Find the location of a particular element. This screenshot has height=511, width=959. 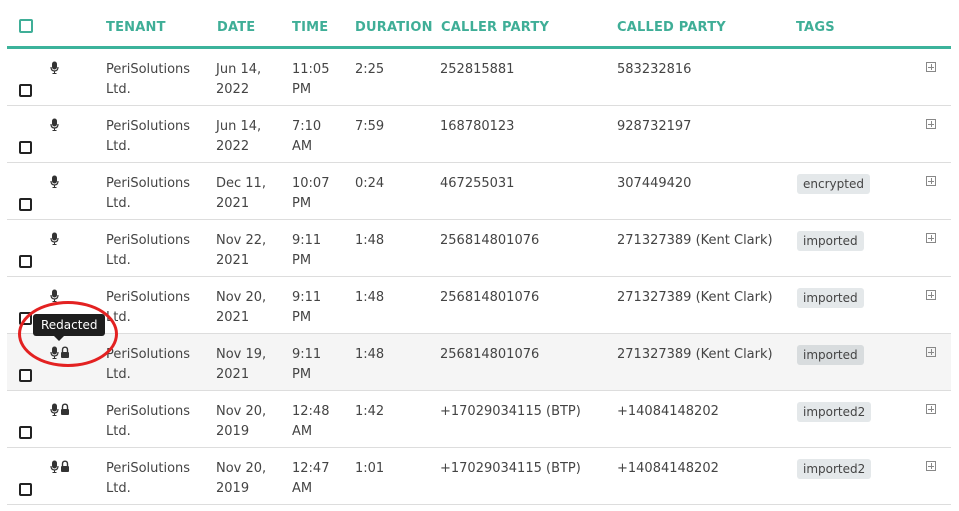

col-time: TIME is located at coordinates (310, 27).